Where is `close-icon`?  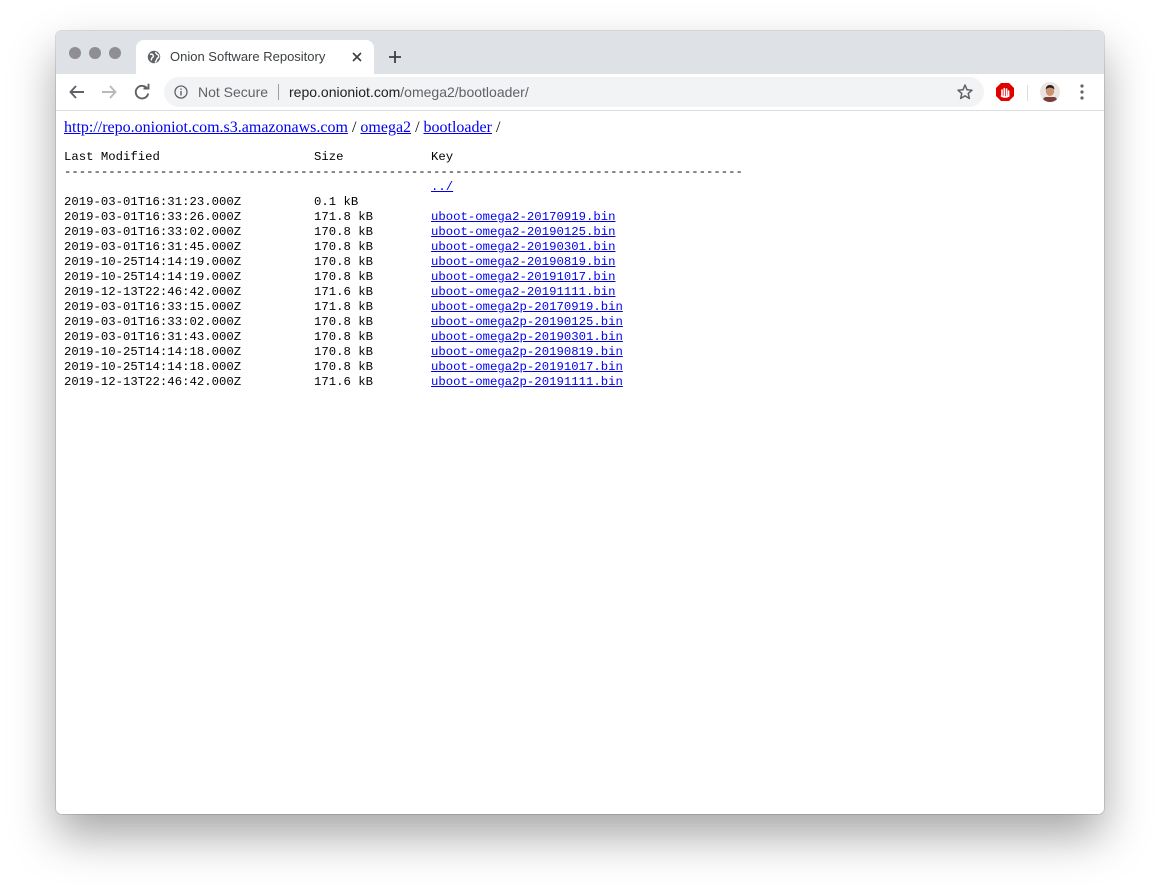
close-icon is located at coordinates (357, 57).